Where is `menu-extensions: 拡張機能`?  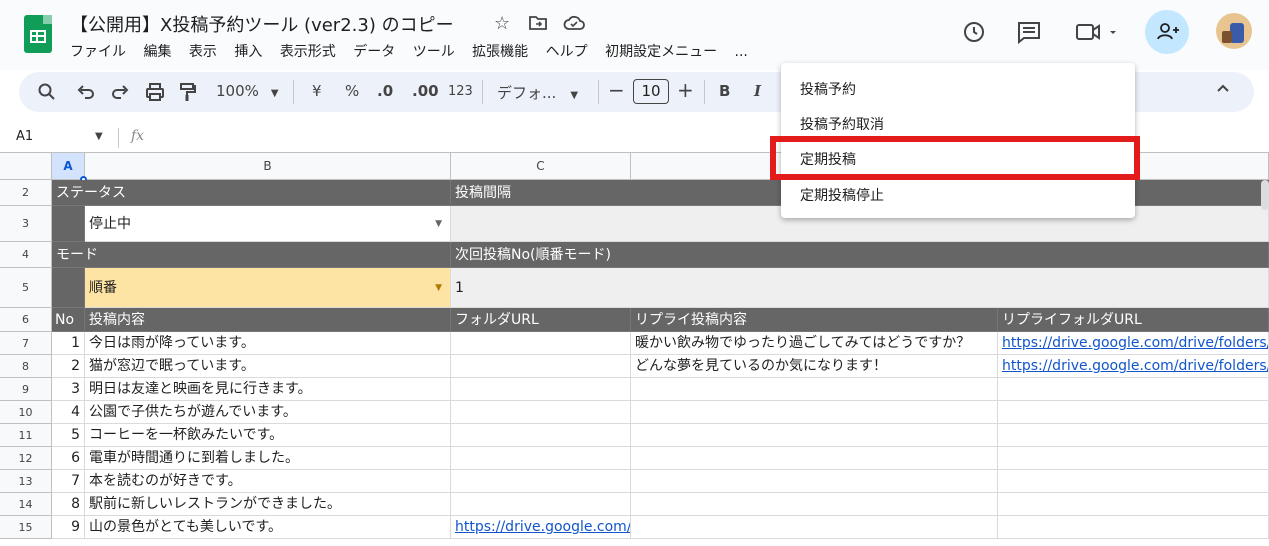
menu-extensions: 拡張機能 is located at coordinates (500, 52).